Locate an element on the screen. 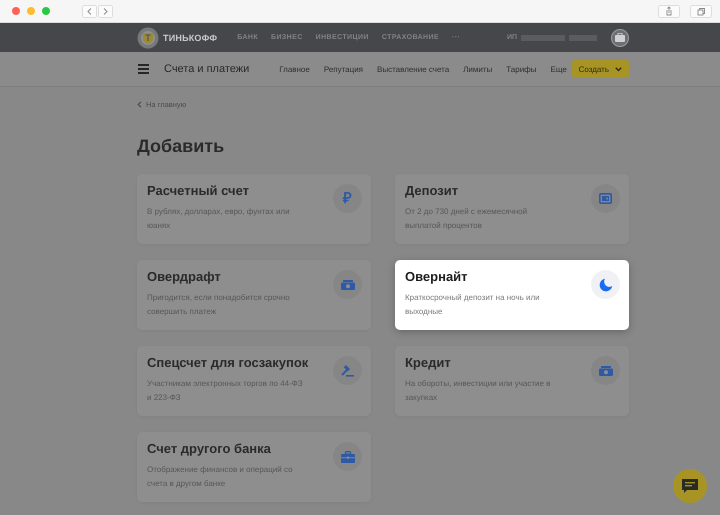 Image resolution: width=720 pixels, height=515 pixels. product-card: Спецсчет для госзакупок Участникам электронных торгов по 44-ФЗ и 223-ФЗ is located at coordinates (254, 381).